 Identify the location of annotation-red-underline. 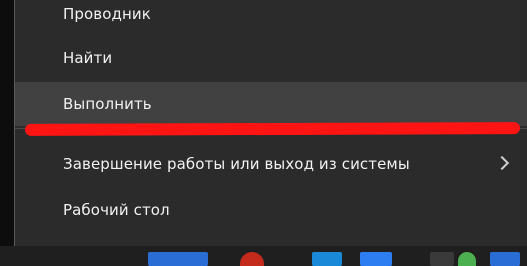
(272, 129).